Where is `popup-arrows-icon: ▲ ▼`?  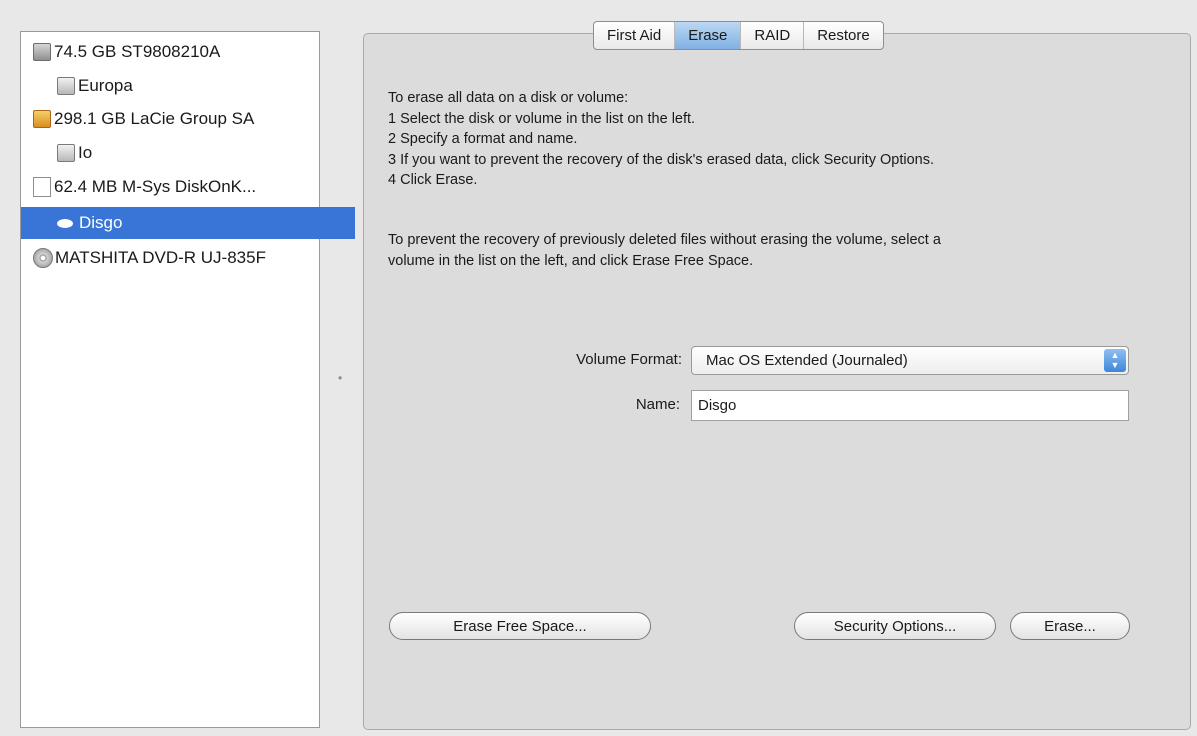 popup-arrows-icon: ▲ ▼ is located at coordinates (1115, 360).